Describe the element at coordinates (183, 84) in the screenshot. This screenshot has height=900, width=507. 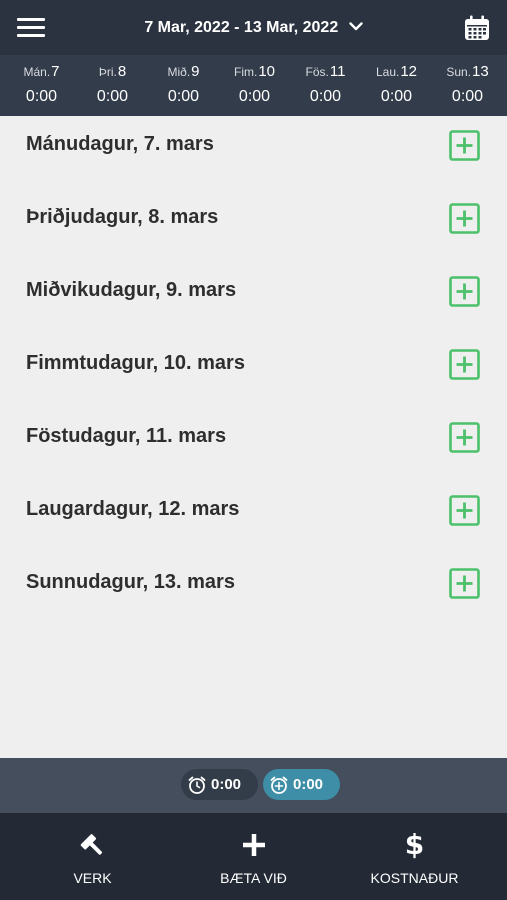
I see `week-day-wed: Mið.9 0:00` at that location.